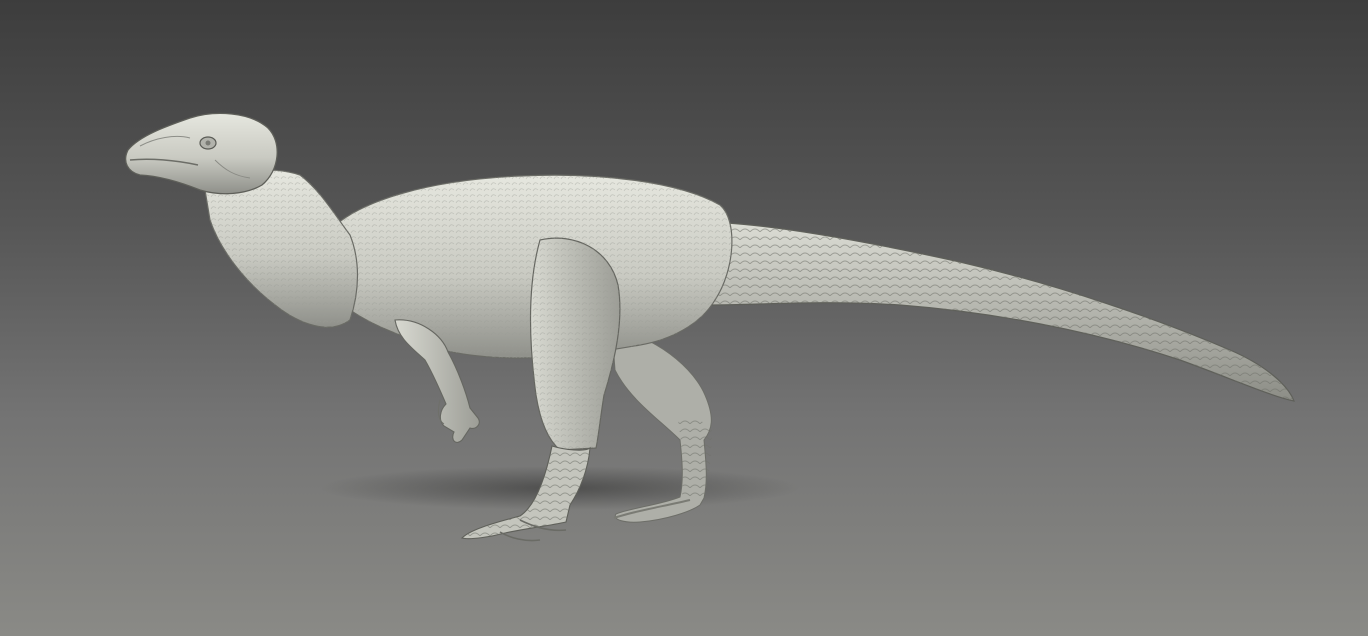  Describe the element at coordinates (525, 266) in the screenshot. I see `torso` at that location.